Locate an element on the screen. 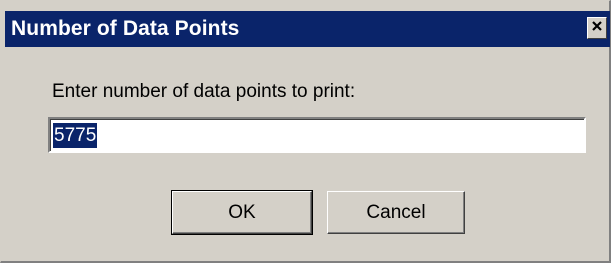 The width and height of the screenshot is (611, 263). window-title: Number of Data Points is located at coordinates (125, 28).